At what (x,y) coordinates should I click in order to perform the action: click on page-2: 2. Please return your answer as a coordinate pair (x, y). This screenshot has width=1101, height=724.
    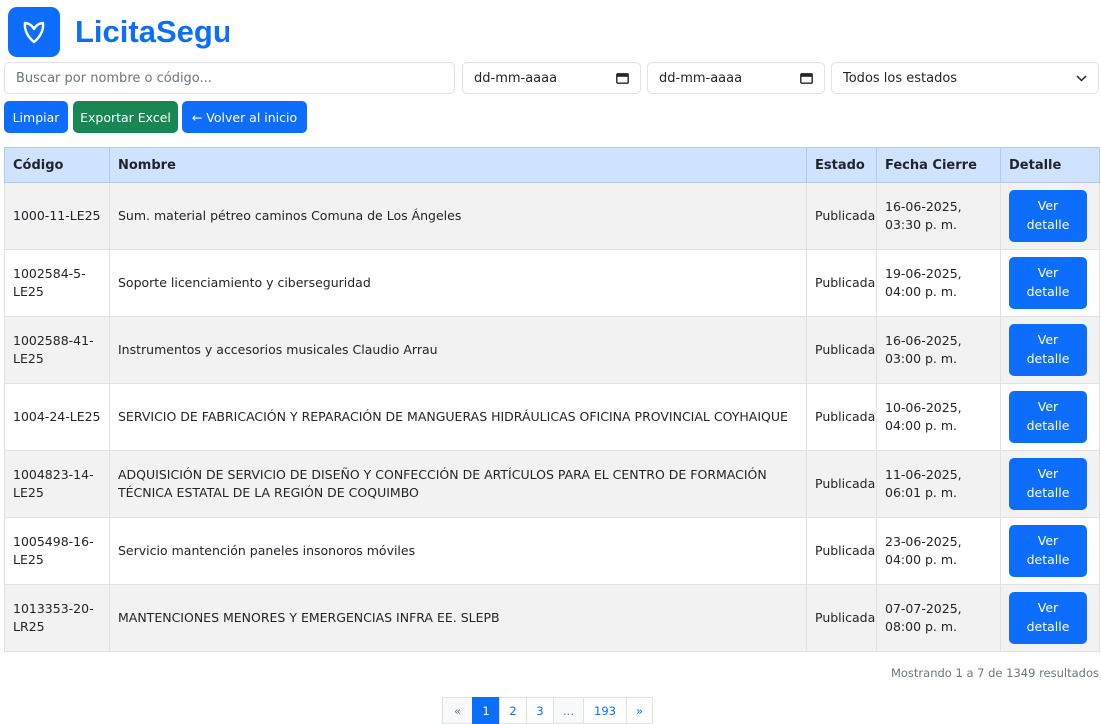
    Looking at the image, I should click on (513, 710).